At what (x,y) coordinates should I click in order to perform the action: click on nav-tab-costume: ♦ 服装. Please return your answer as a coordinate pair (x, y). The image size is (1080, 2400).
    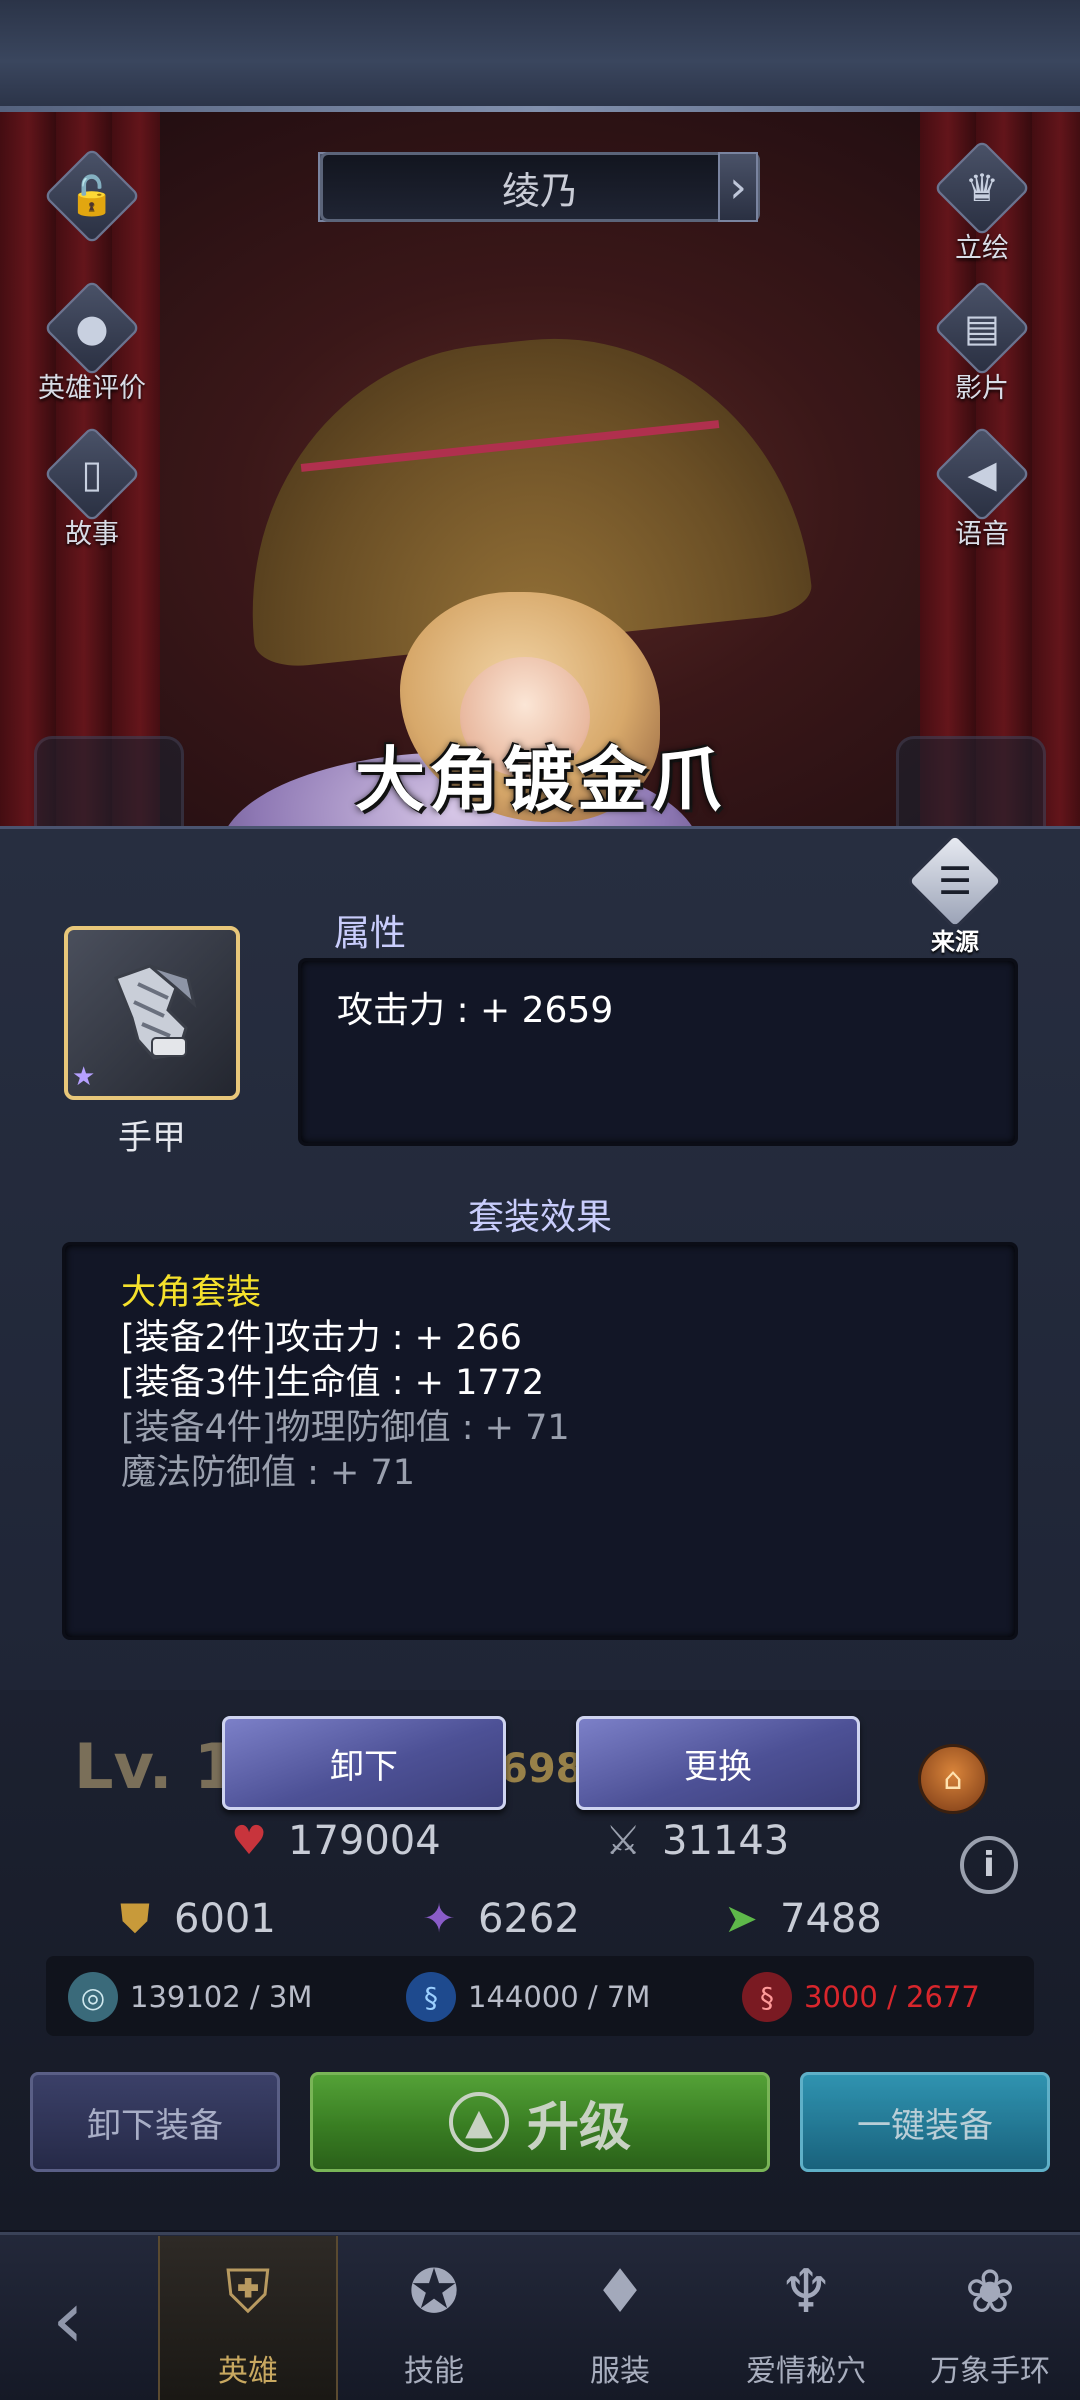
    Looking at the image, I should click on (620, 2318).